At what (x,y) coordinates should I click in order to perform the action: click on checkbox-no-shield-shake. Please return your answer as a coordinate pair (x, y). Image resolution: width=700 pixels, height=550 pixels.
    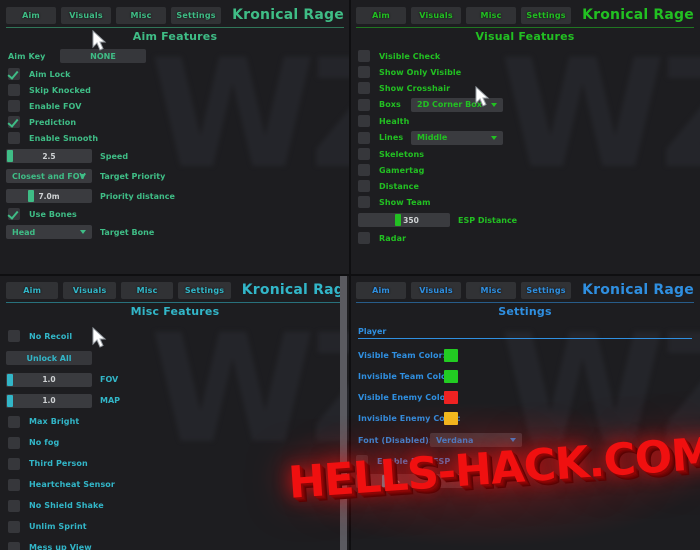
    Looking at the image, I should click on (14, 505).